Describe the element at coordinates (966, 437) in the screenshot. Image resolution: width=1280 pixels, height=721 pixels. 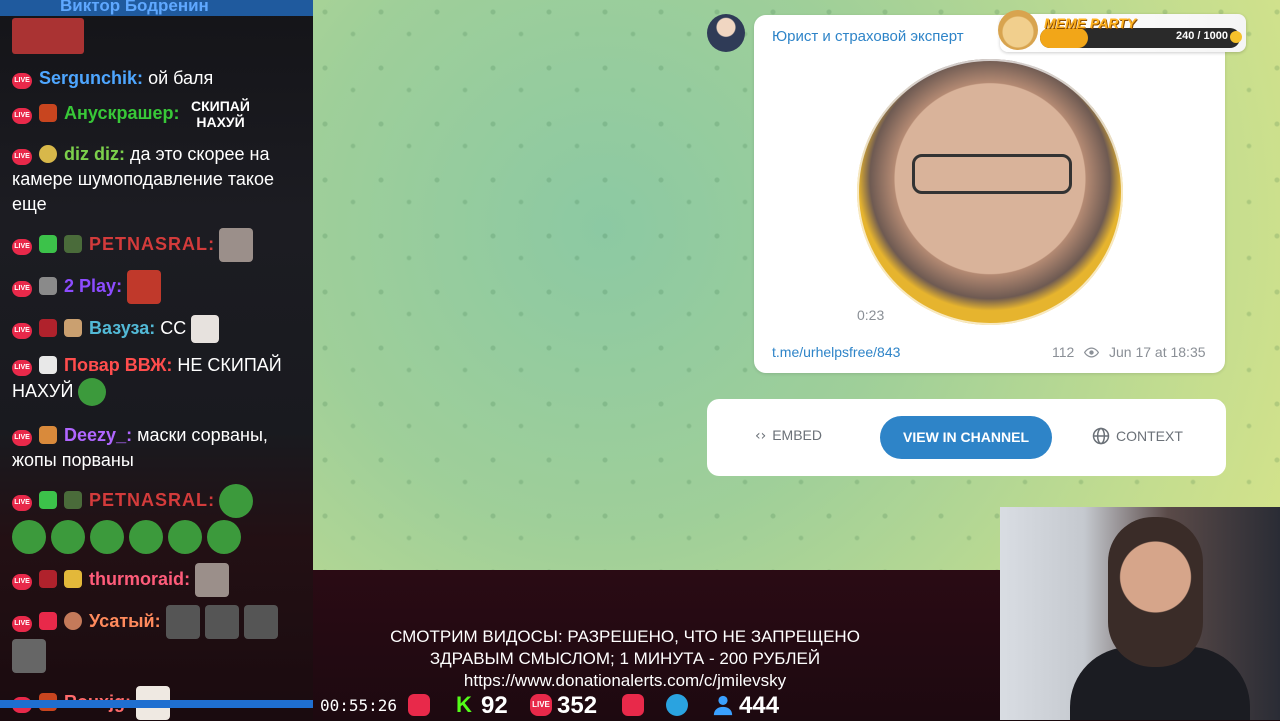
I see `view-in-channel-button: VIEW IN CHANNEL` at that location.